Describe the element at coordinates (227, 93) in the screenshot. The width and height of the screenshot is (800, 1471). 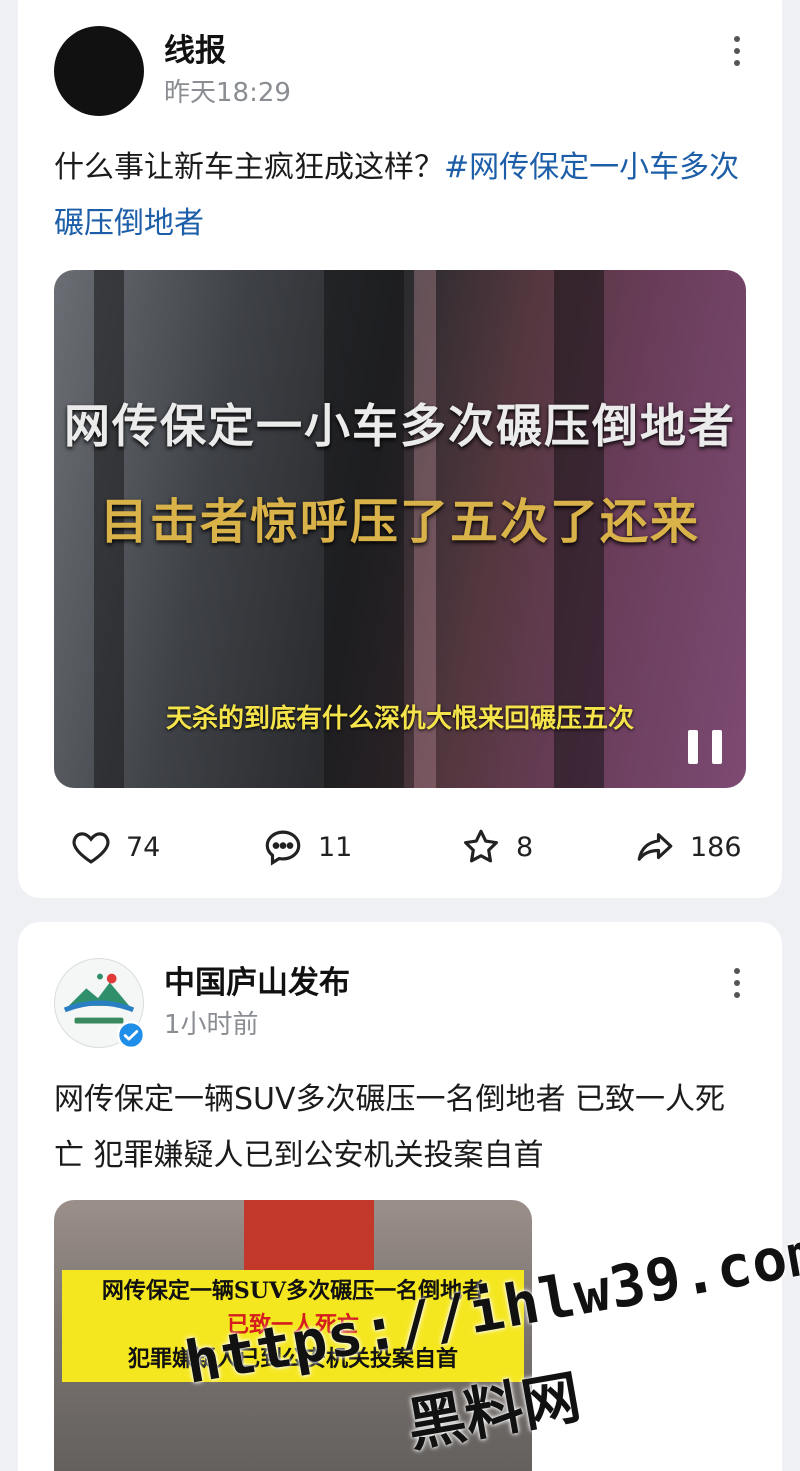
I see `post-time: 昨天18:29` at that location.